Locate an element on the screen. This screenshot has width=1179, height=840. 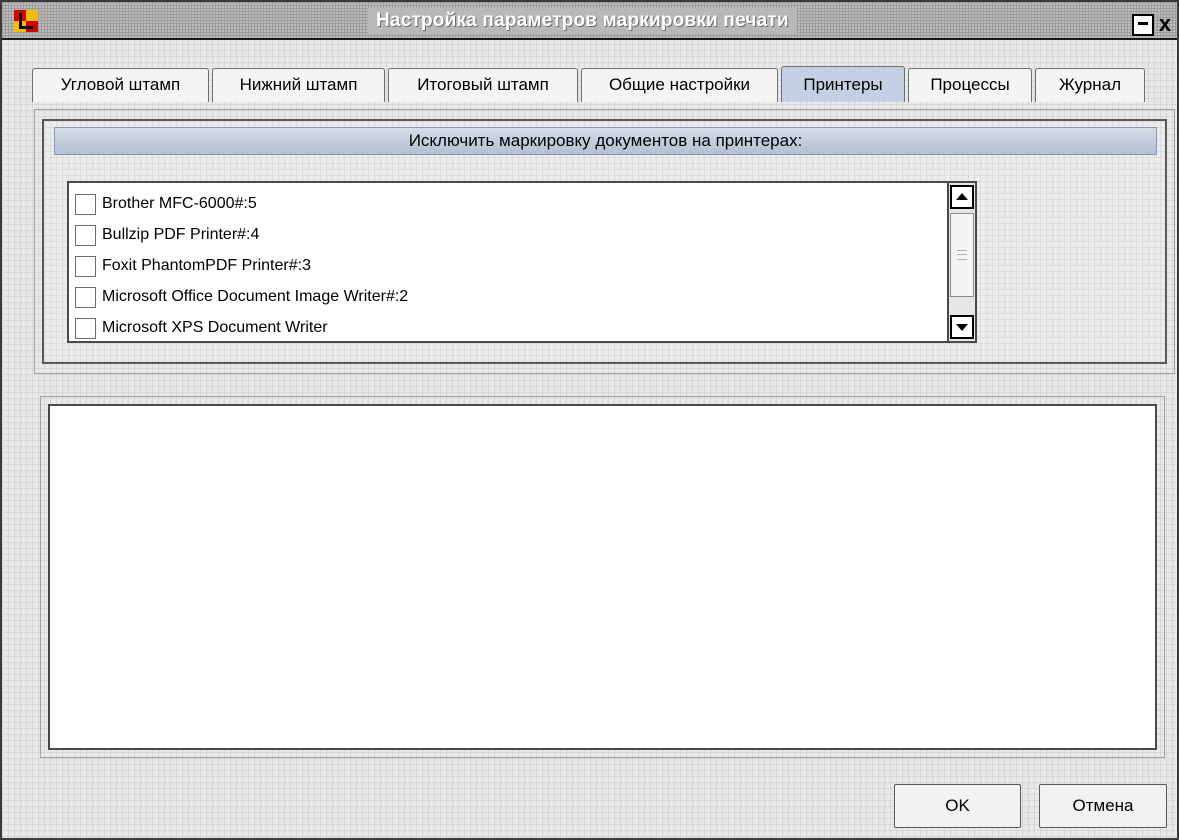
title-bar: Настройка параметров маркировки печати x is located at coordinates (589, 21).